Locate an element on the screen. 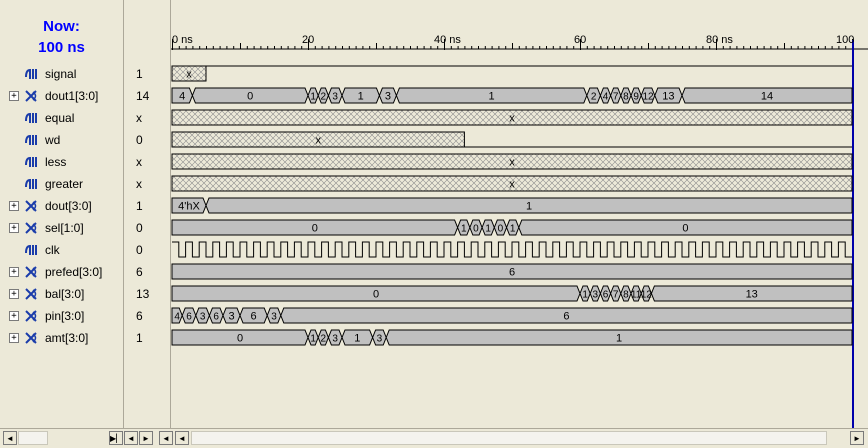  signal-name: sel[1:0] is located at coordinates (64, 228).